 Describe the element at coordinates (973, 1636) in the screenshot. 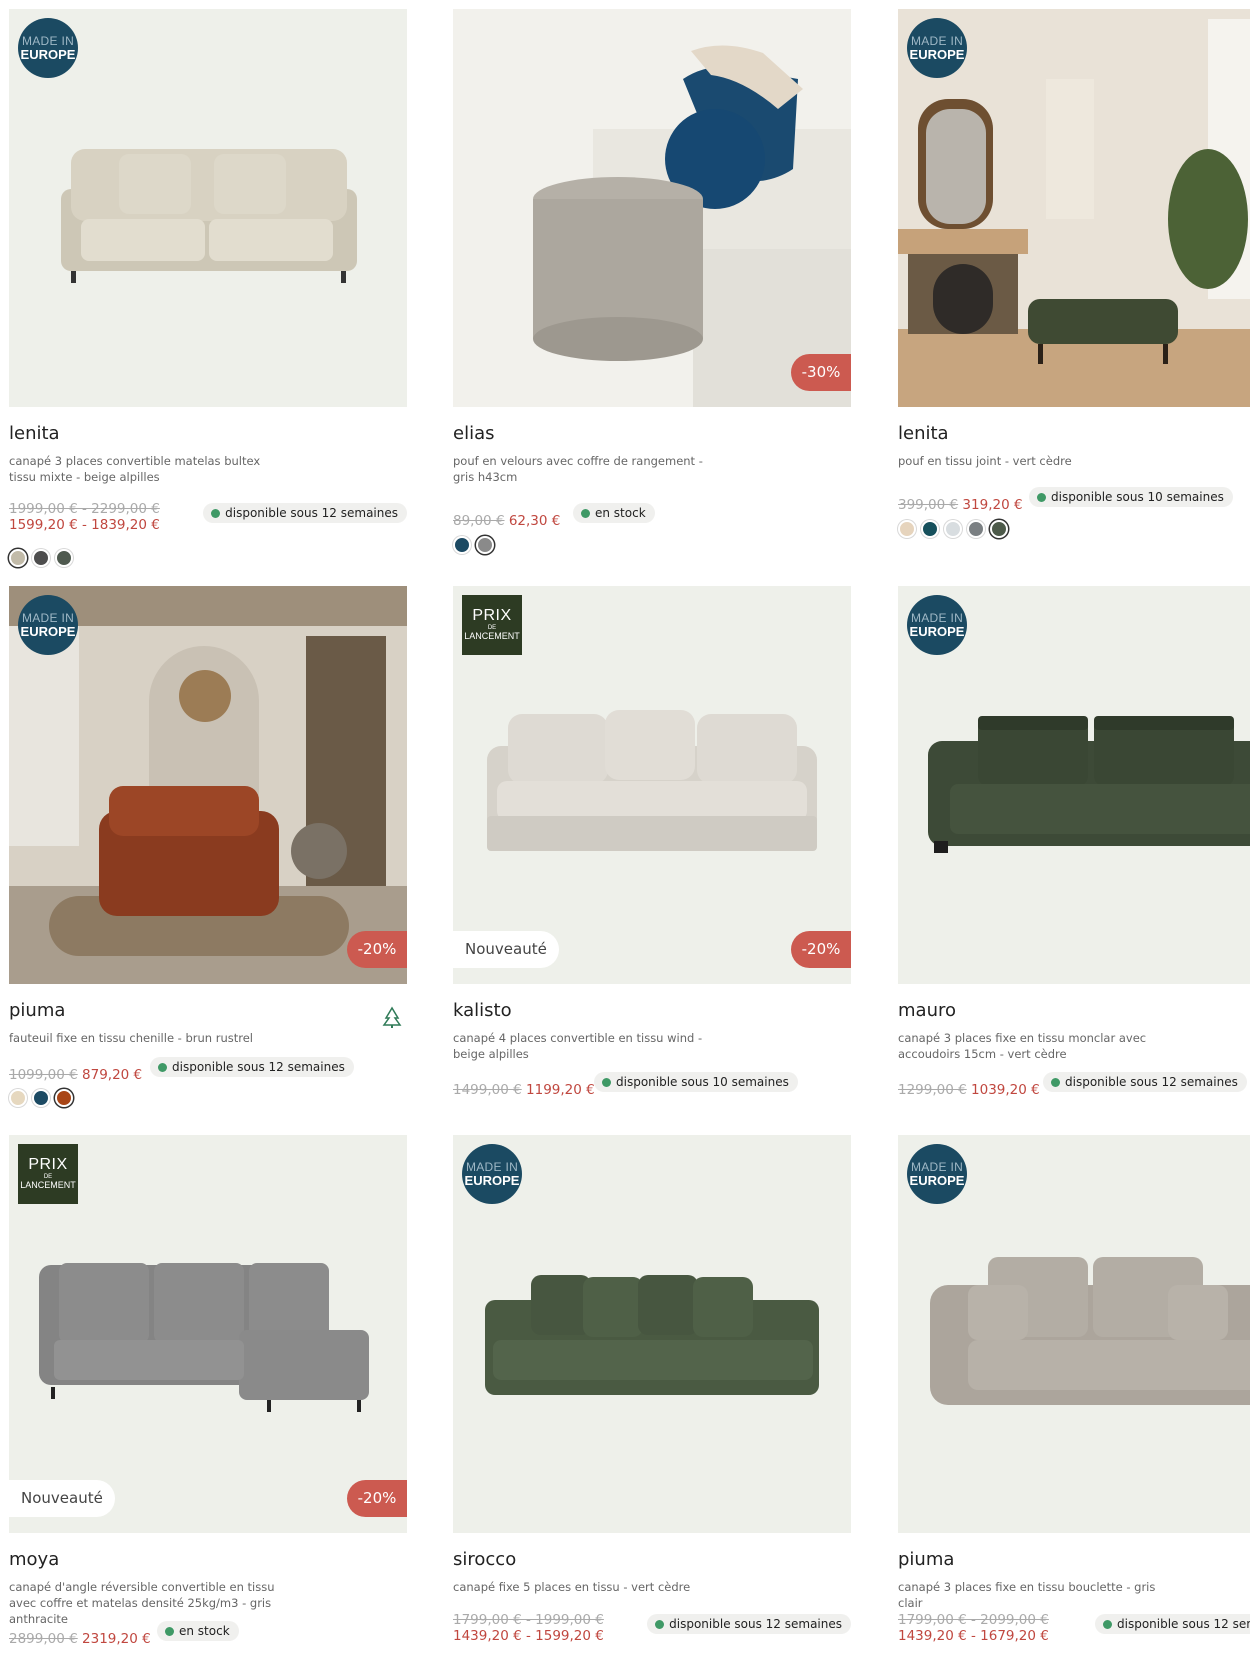

I see `new-price: 1439,20 € - 1679,20 €` at that location.